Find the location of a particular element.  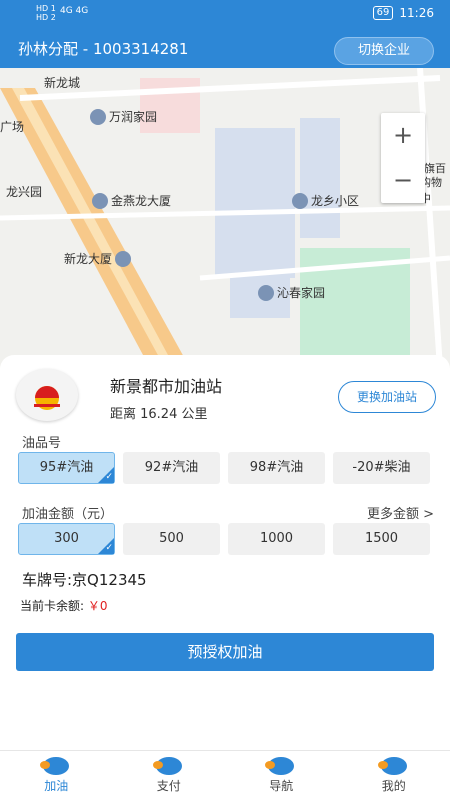

map-poi: 沁春家园 is located at coordinates (291, 292).